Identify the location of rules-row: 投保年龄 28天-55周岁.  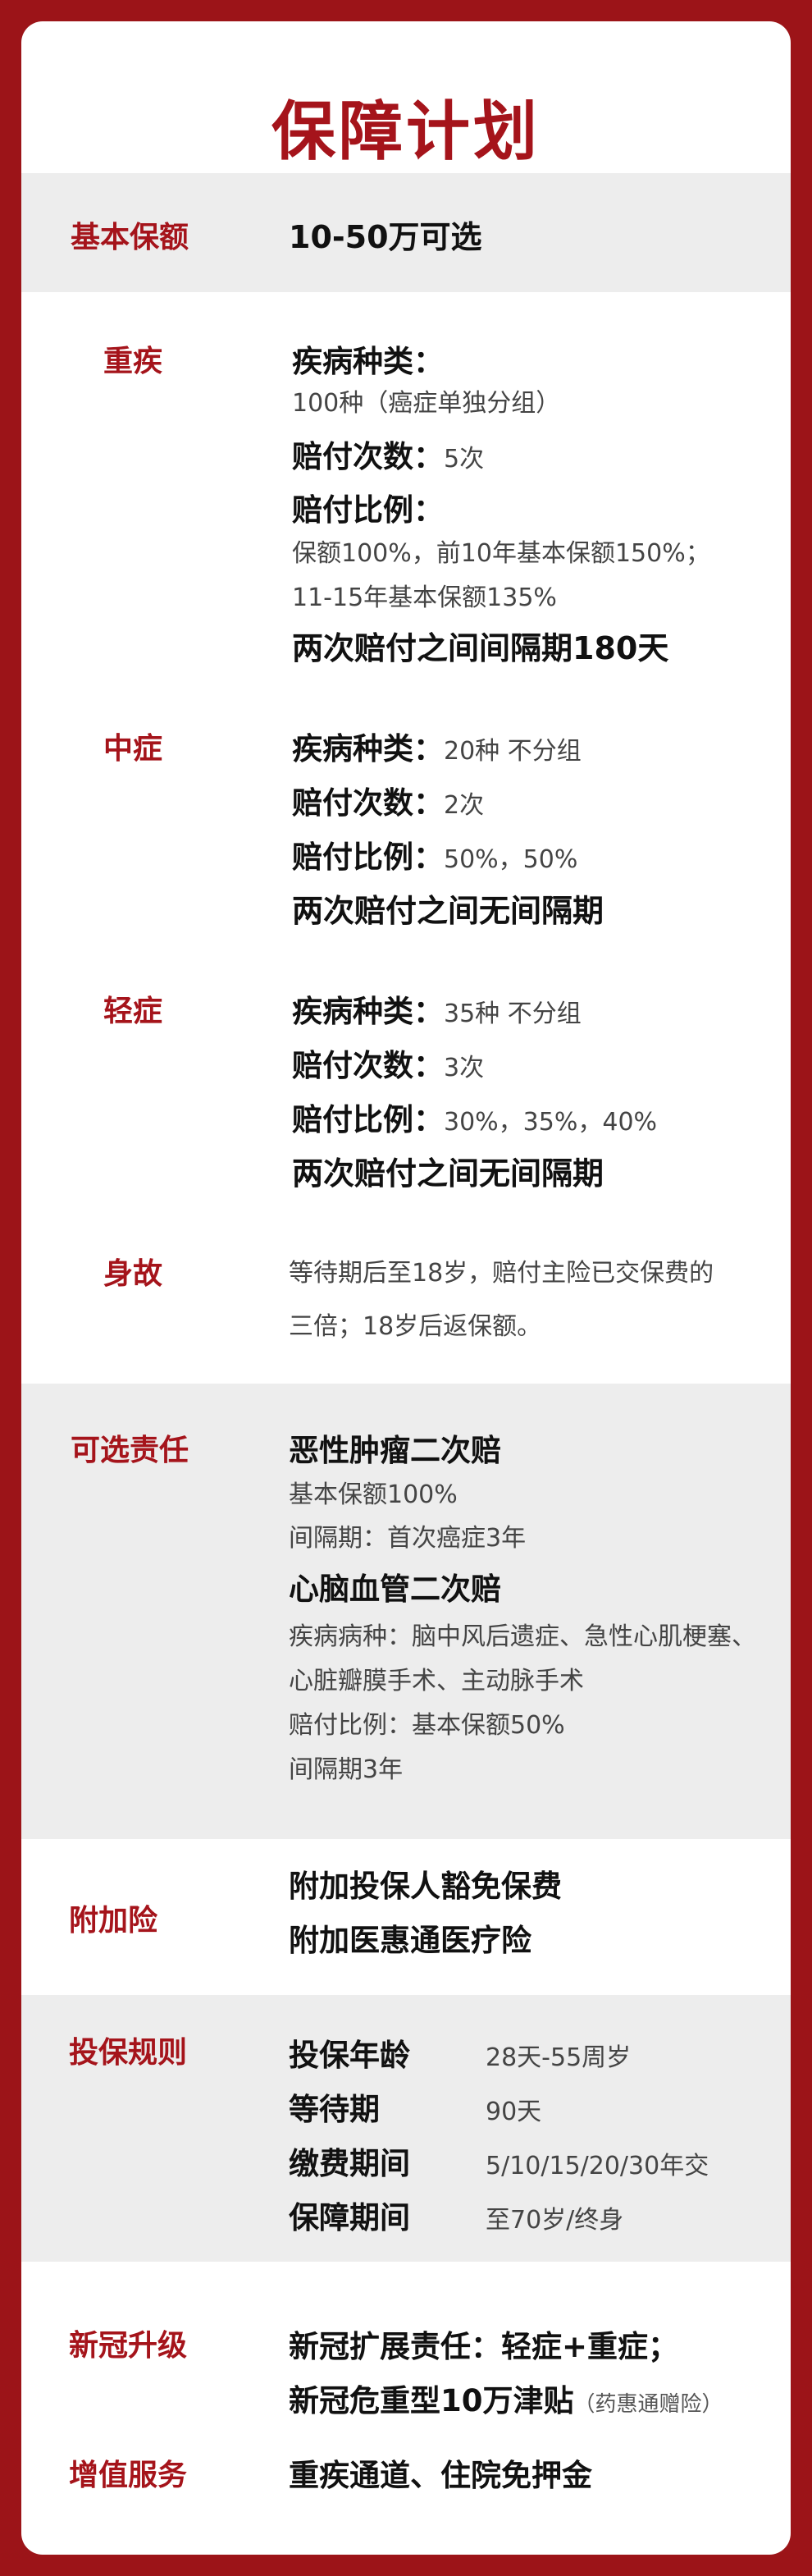
(460, 2052).